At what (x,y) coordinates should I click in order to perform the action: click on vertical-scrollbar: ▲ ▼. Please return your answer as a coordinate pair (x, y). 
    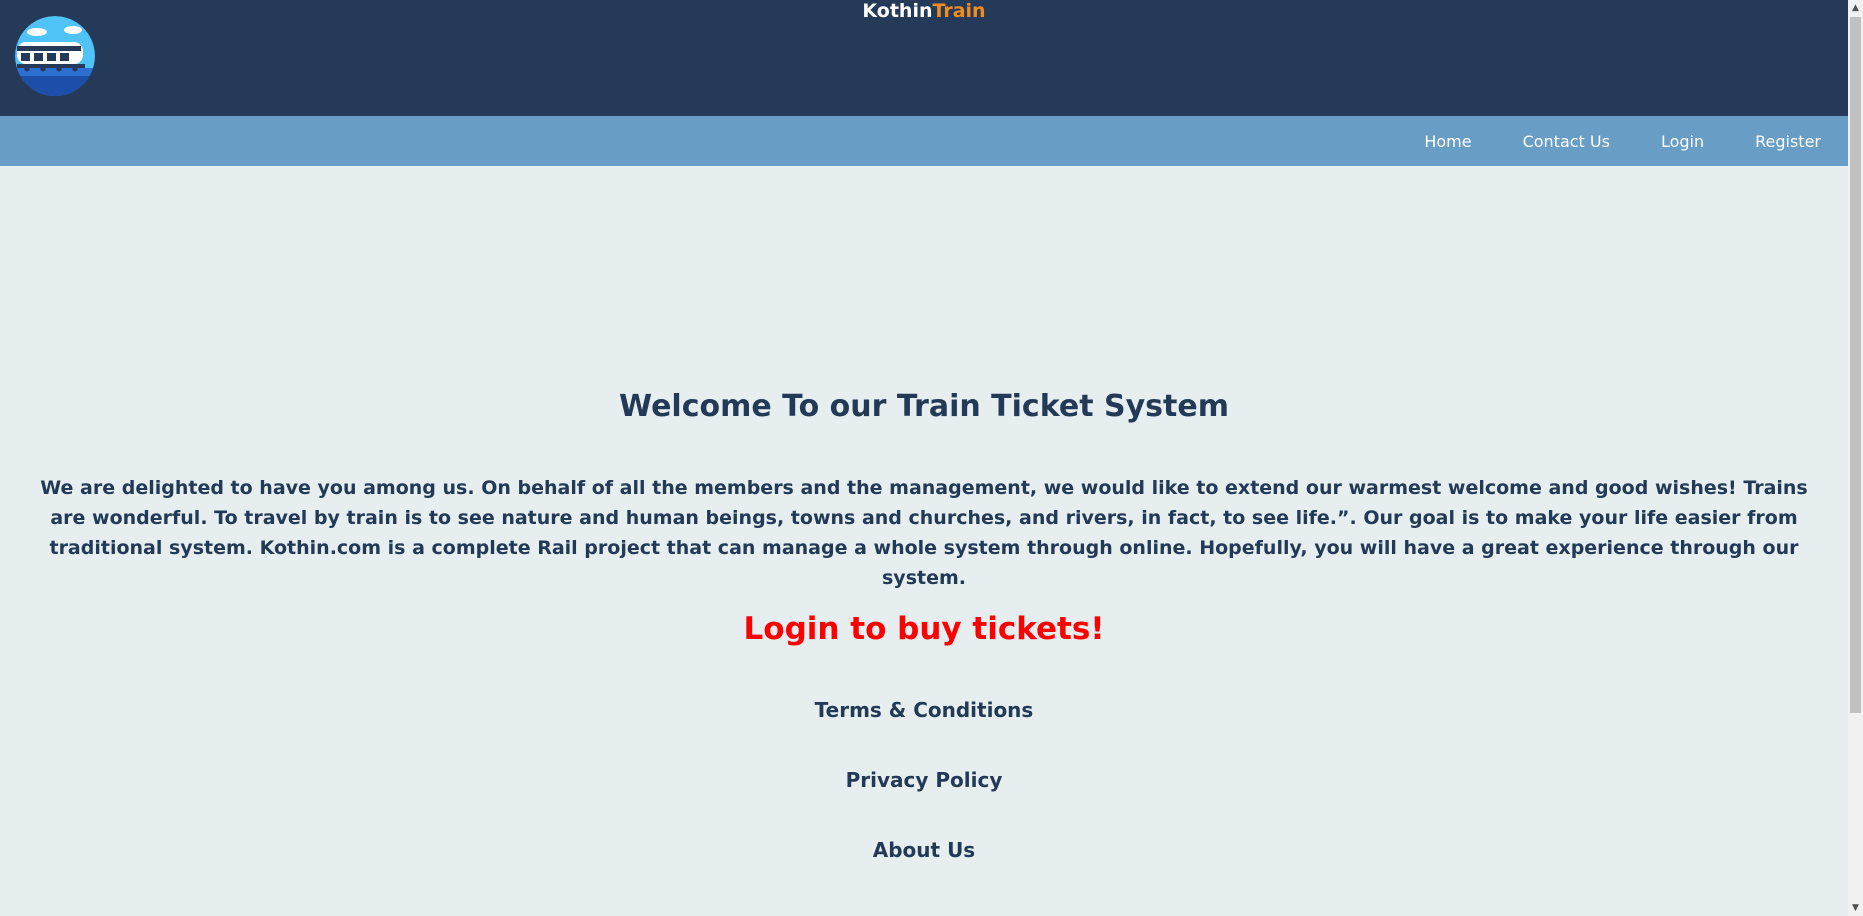
    Looking at the image, I should click on (1855, 458).